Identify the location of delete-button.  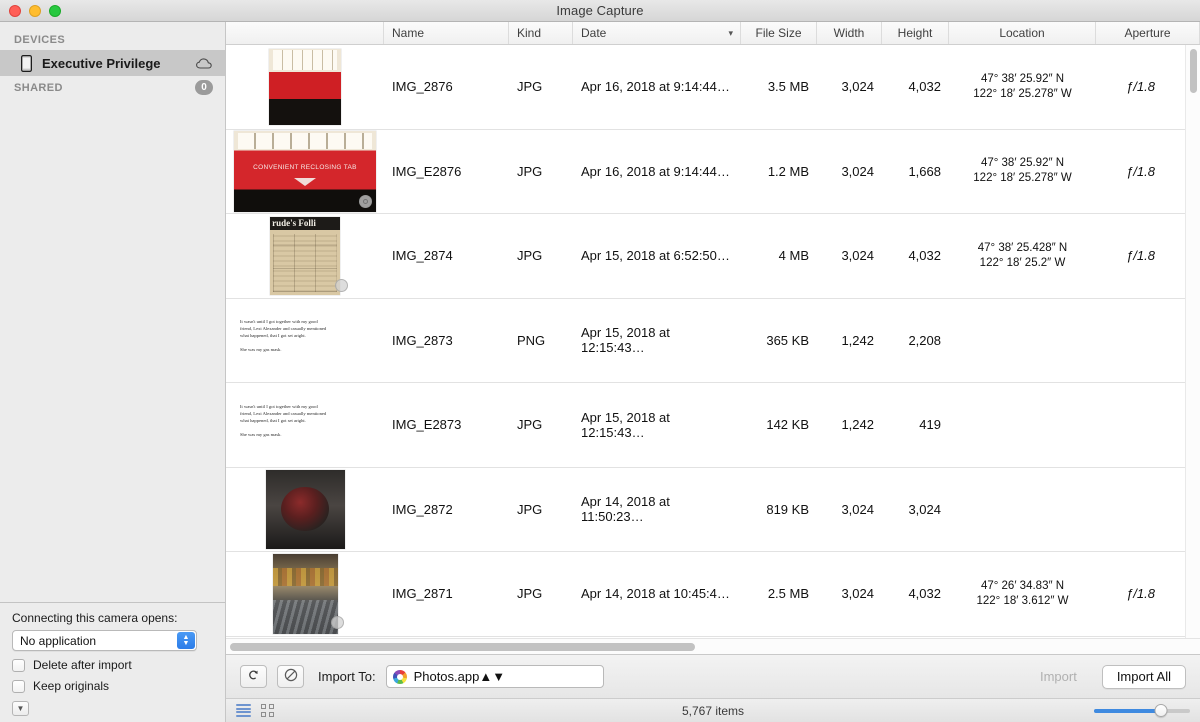
(290, 676).